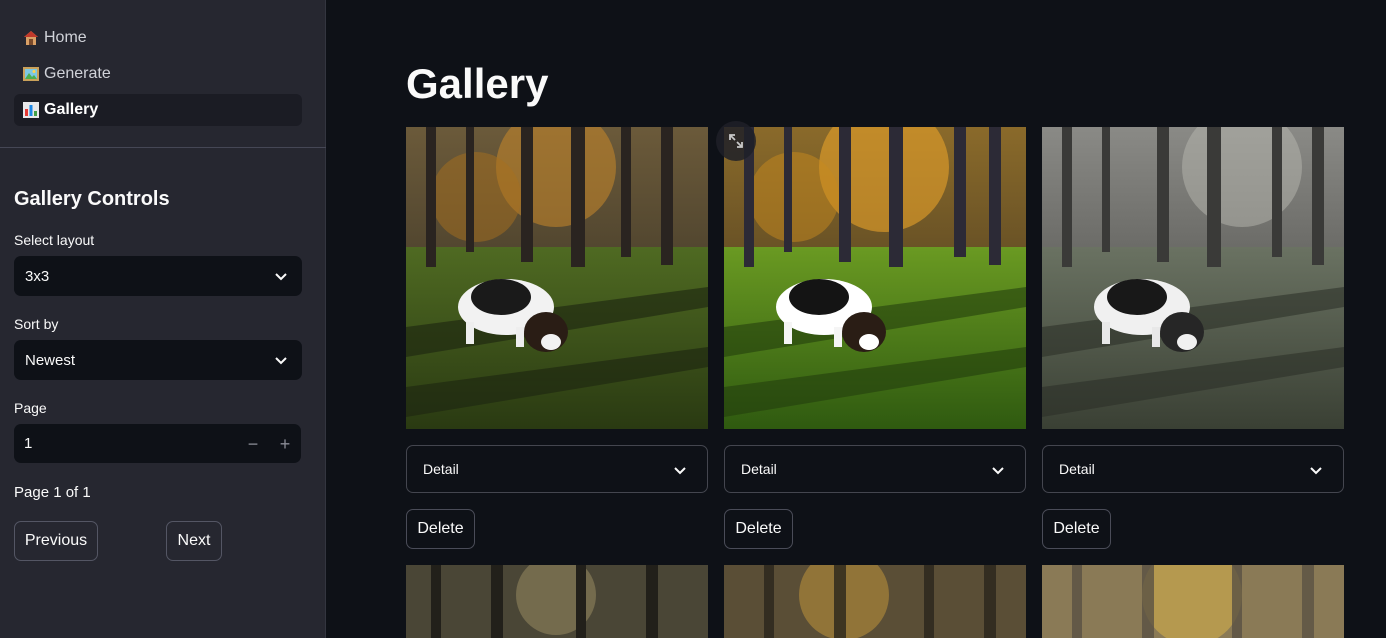 The image size is (1386, 638). Describe the element at coordinates (36, 324) in the screenshot. I see `sort-label: Sort by` at that location.